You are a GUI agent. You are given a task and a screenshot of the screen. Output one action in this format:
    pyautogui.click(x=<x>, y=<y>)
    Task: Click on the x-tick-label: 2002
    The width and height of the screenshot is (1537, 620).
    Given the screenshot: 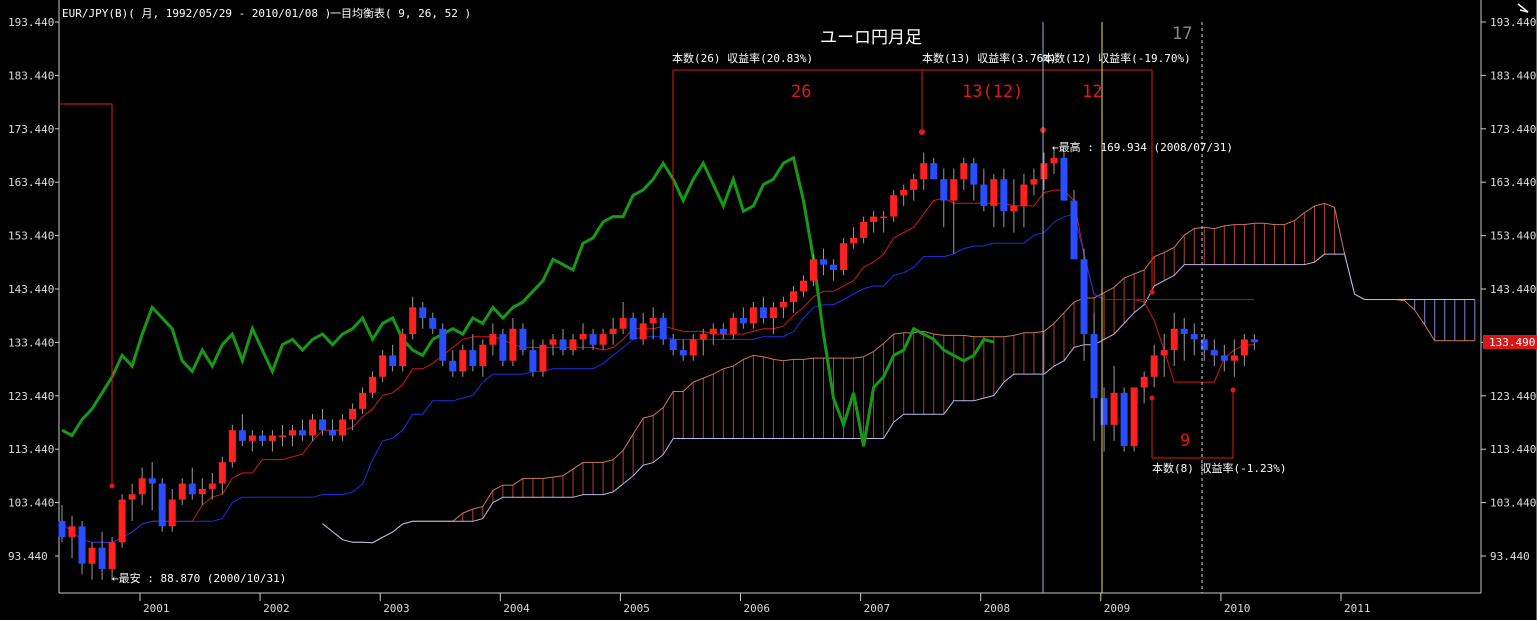 What is the action you would take?
    pyautogui.click(x=276, y=608)
    